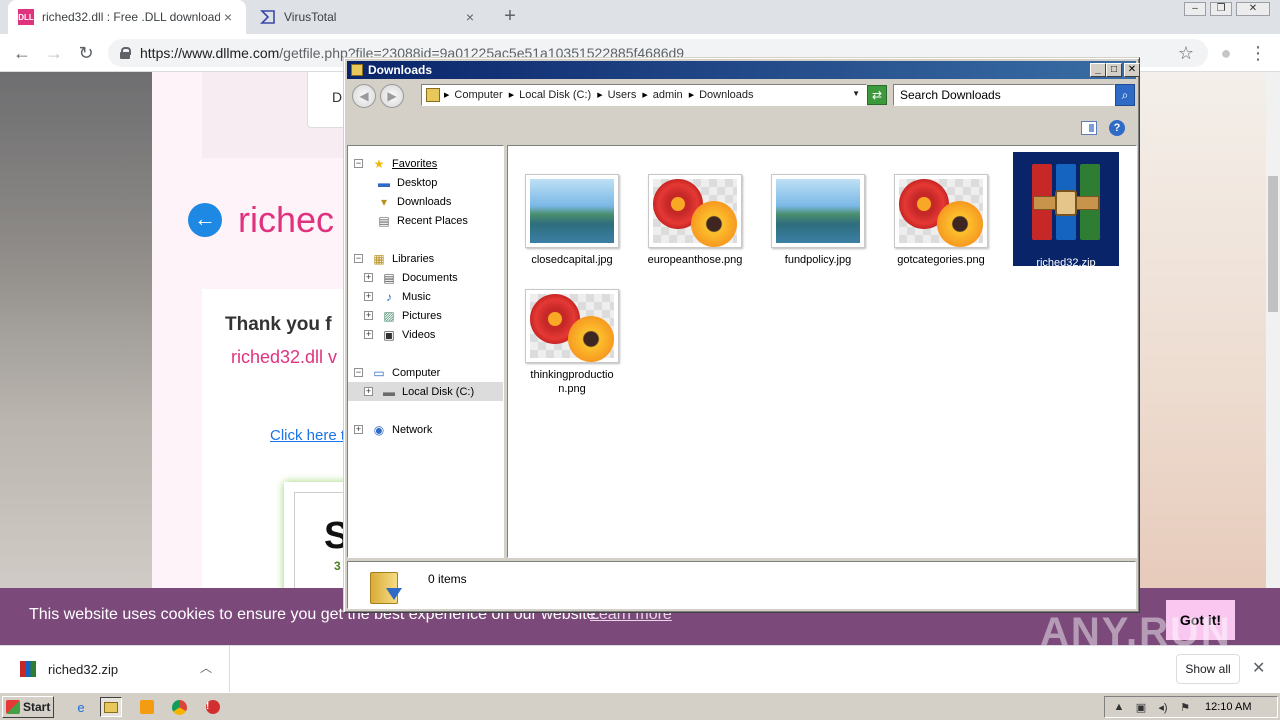 This screenshot has height=720, width=1280. I want to click on explorer-close-button: ✕, so click(1132, 70).